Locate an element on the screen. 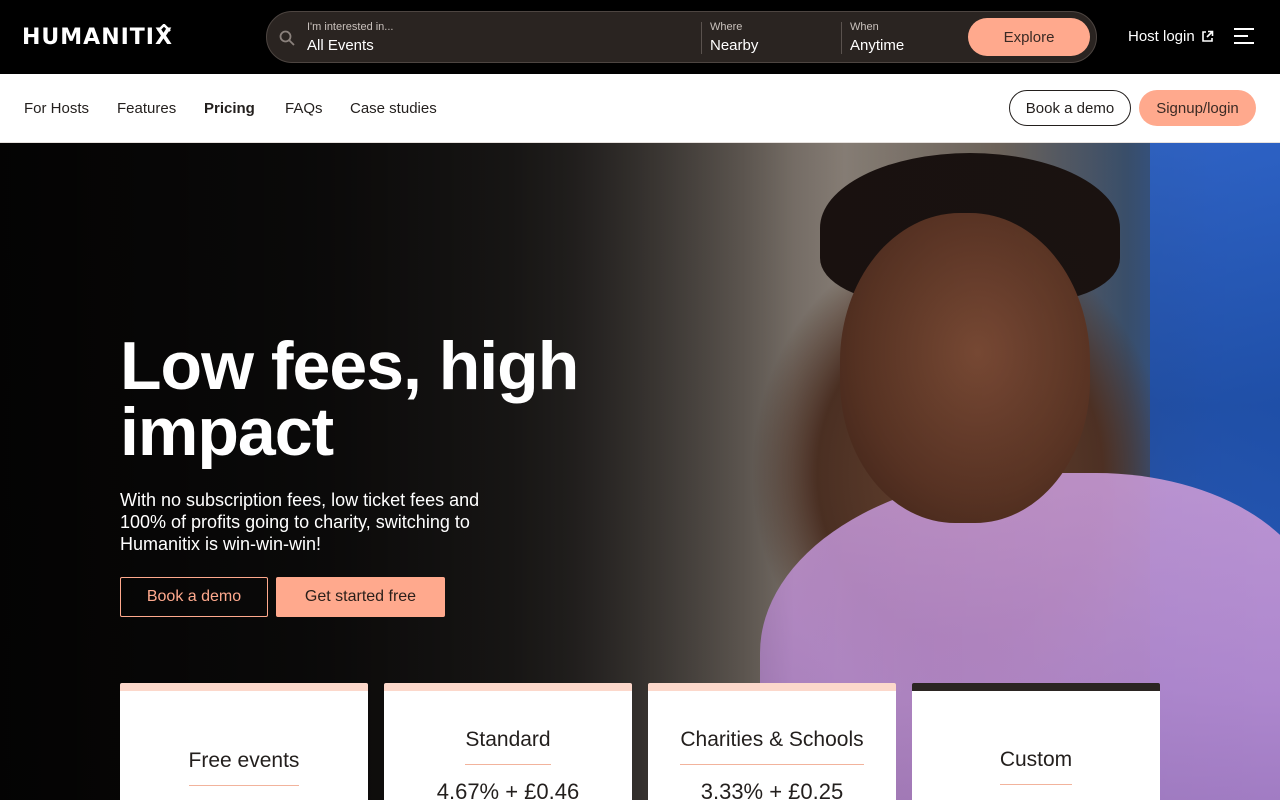 This screenshot has height=800, width=1280. pricing-card-title: Standard is located at coordinates (508, 746).